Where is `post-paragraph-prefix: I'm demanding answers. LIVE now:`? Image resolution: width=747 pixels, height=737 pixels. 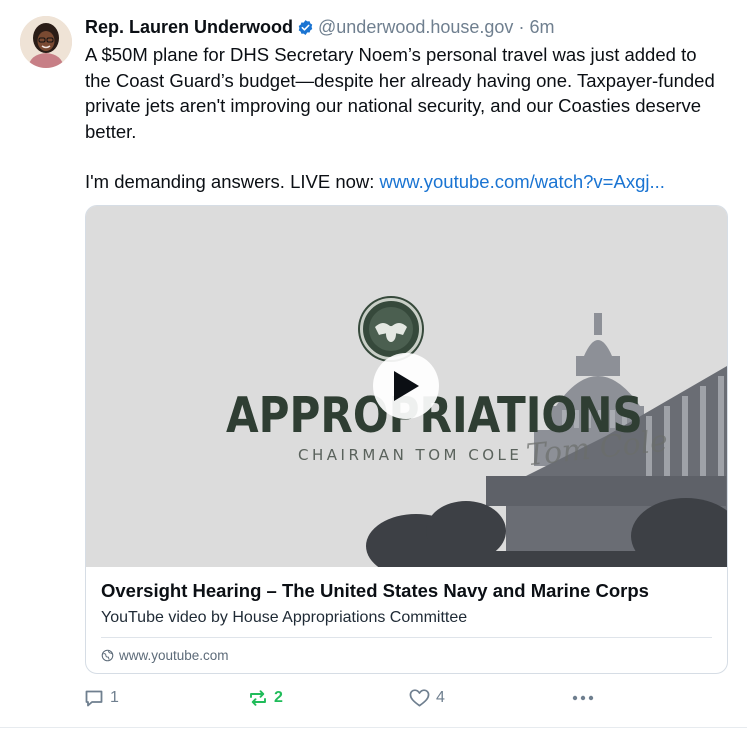
post-paragraph-prefix: I'm demanding answers. LIVE now: is located at coordinates (232, 181).